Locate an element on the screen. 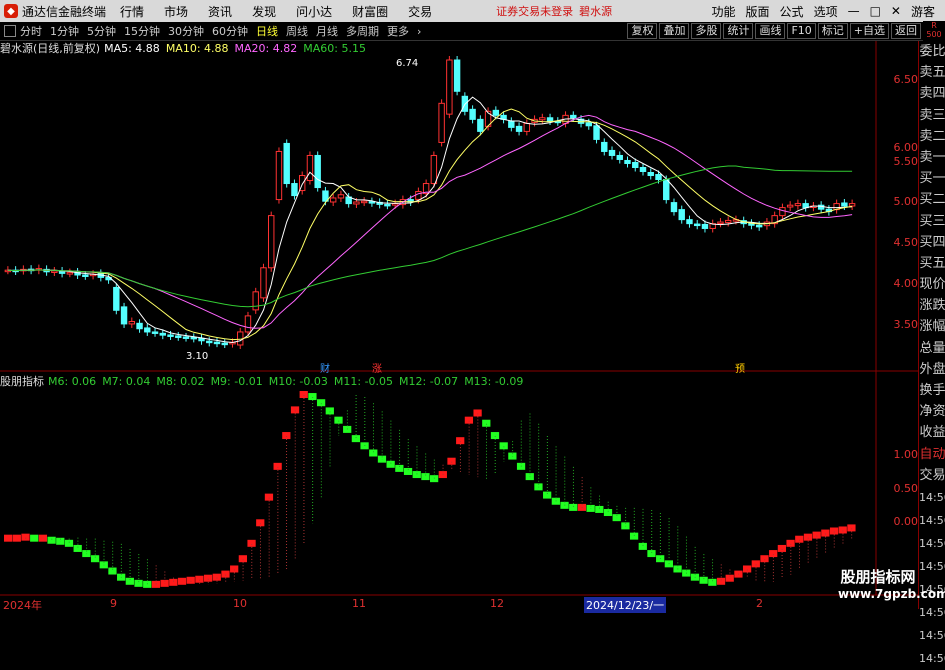 The image size is (945, 670). time-tick: 9 is located at coordinates (113, 603).